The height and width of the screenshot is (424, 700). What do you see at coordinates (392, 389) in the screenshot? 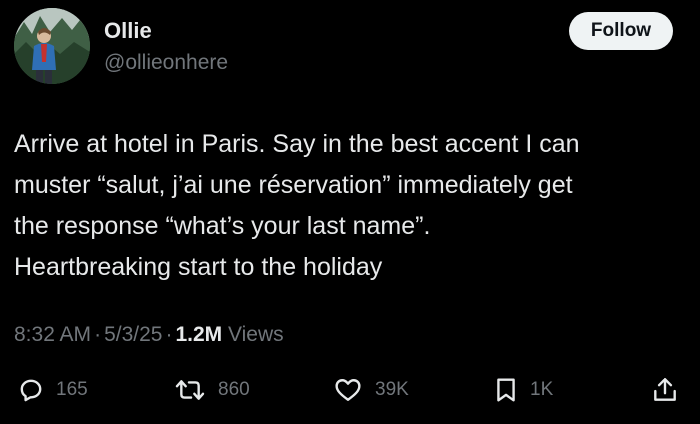
I see `like-count: 39K` at bounding box center [392, 389].